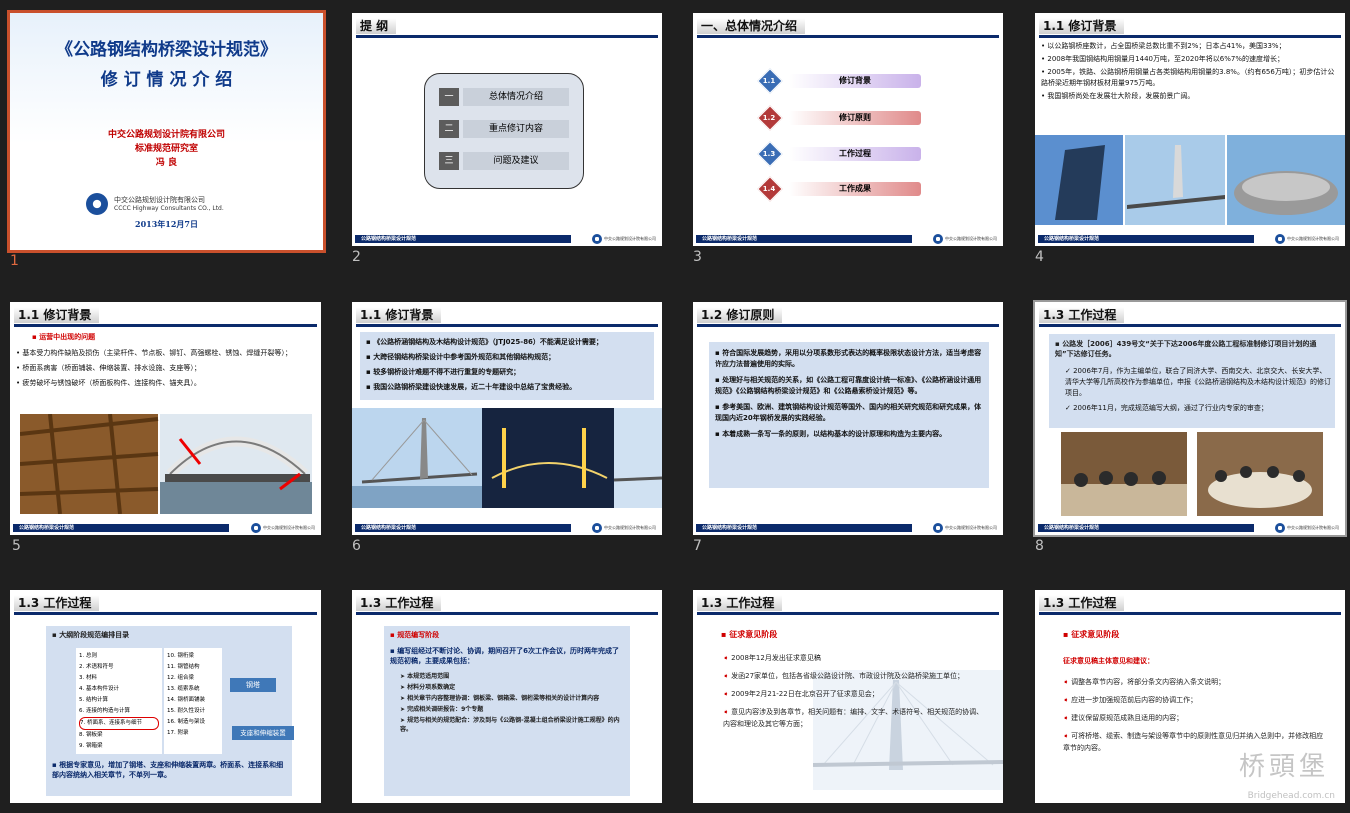 The image size is (1350, 813). I want to click on outline-item-1: 一 总体情况介绍, so click(504, 97).